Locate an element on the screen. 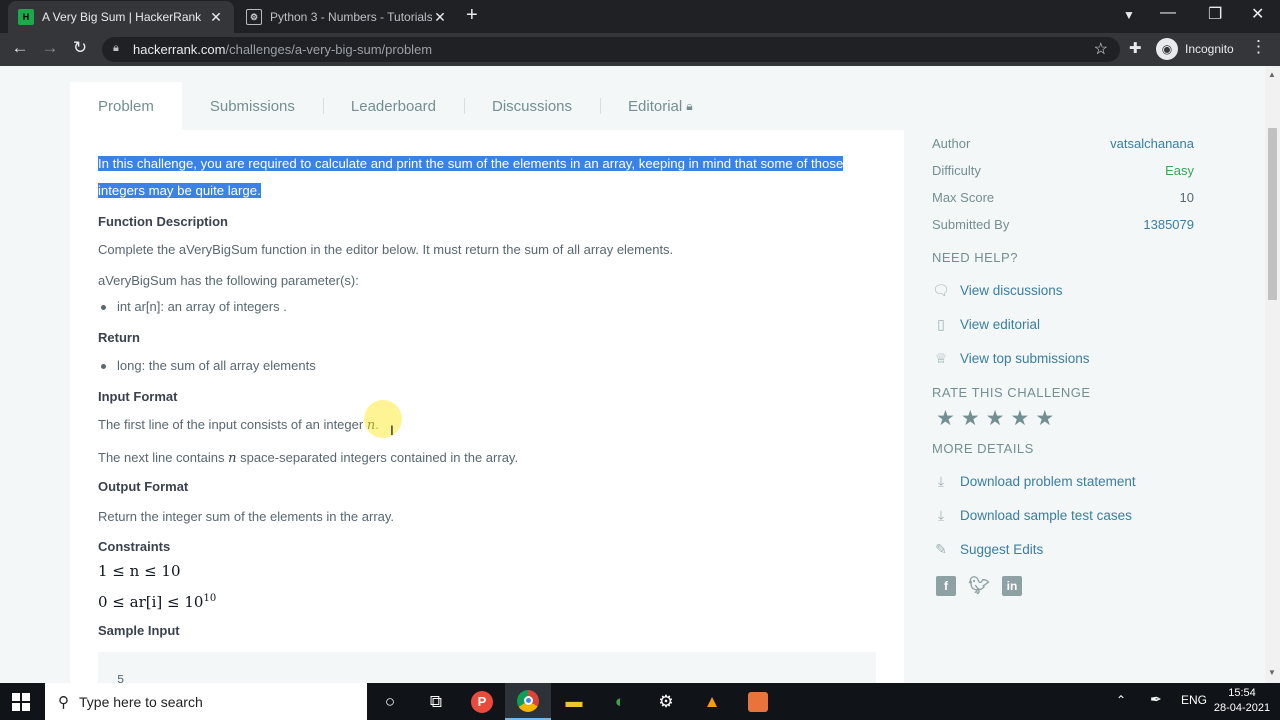 This screenshot has height=720, width=1280. difficulty-row: Difficulty Easy is located at coordinates (1063, 170).